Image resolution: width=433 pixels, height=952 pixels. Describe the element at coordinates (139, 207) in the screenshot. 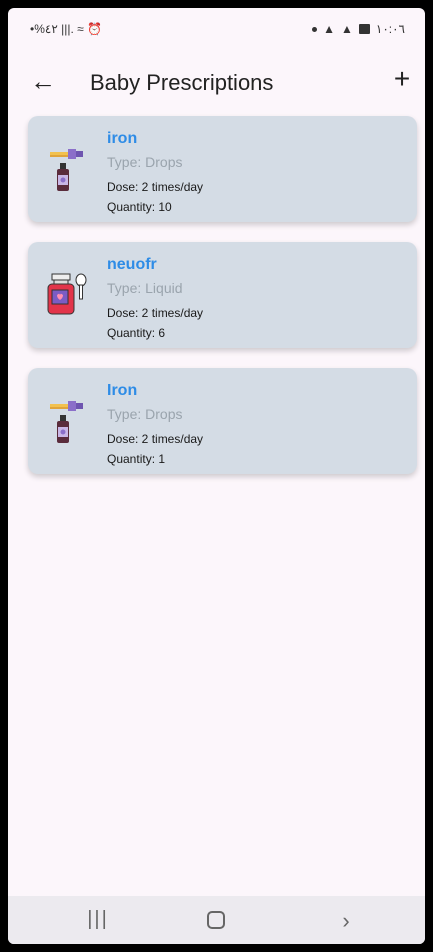

I see `prescription-quantity: Quantity: 10` at that location.